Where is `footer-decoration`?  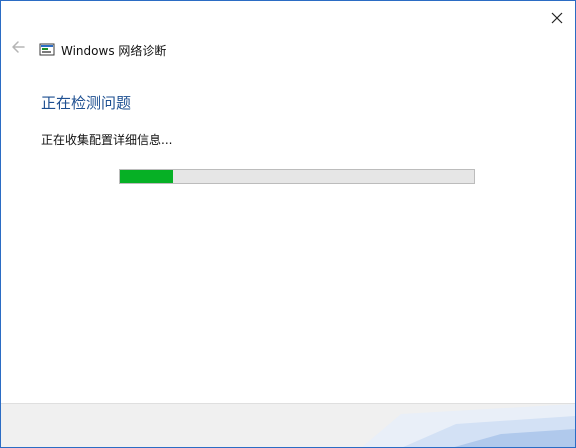
footer-decoration is located at coordinates (468, 425).